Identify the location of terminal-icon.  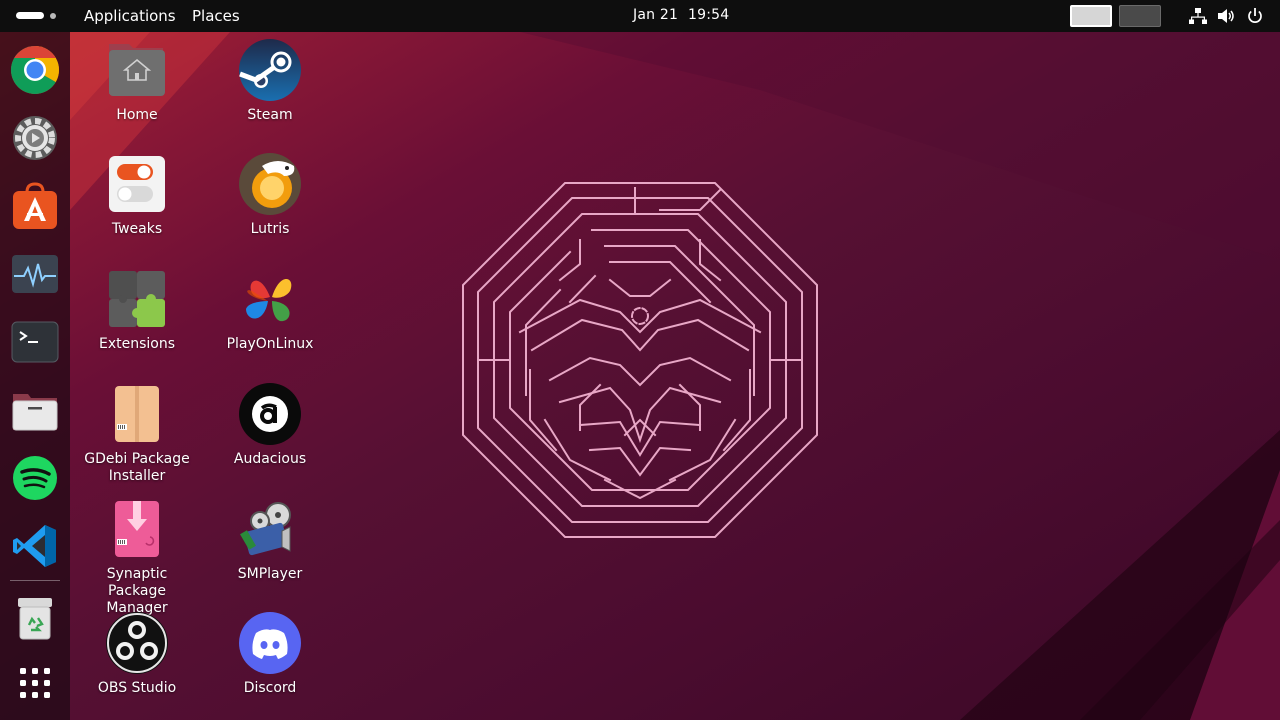
(35, 342).